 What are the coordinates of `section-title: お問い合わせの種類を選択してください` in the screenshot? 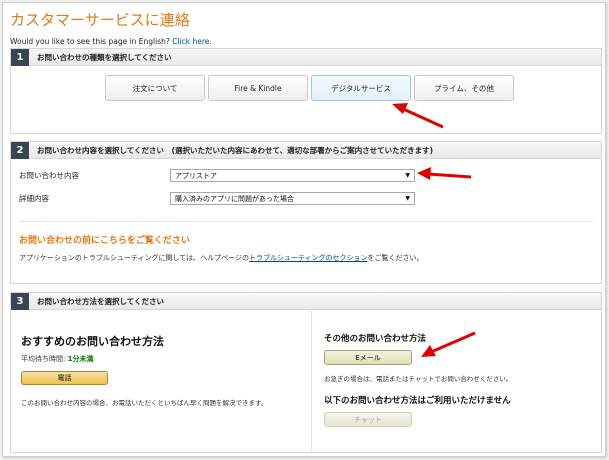 It's located at (104, 57).